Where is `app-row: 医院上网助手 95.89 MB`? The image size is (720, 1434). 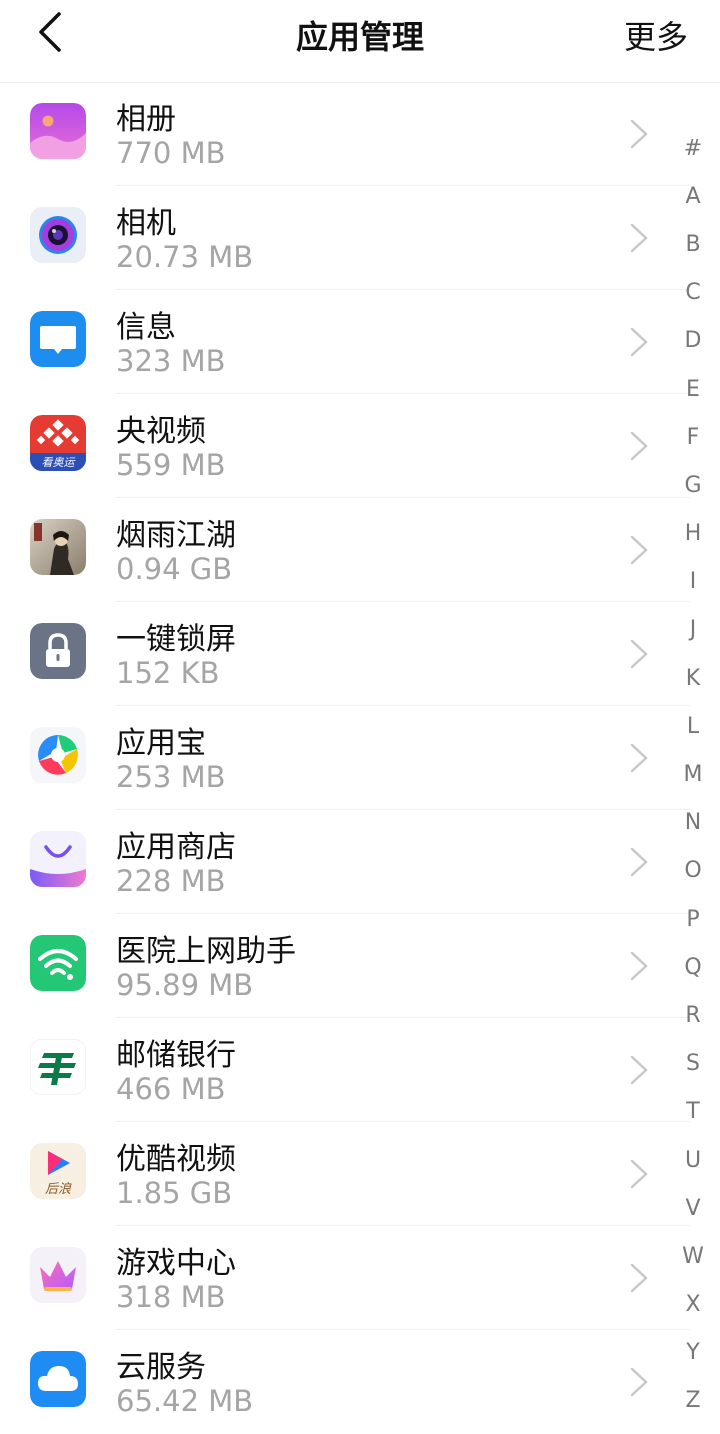 app-row: 医院上网助手 95.89 MB is located at coordinates (360, 966).